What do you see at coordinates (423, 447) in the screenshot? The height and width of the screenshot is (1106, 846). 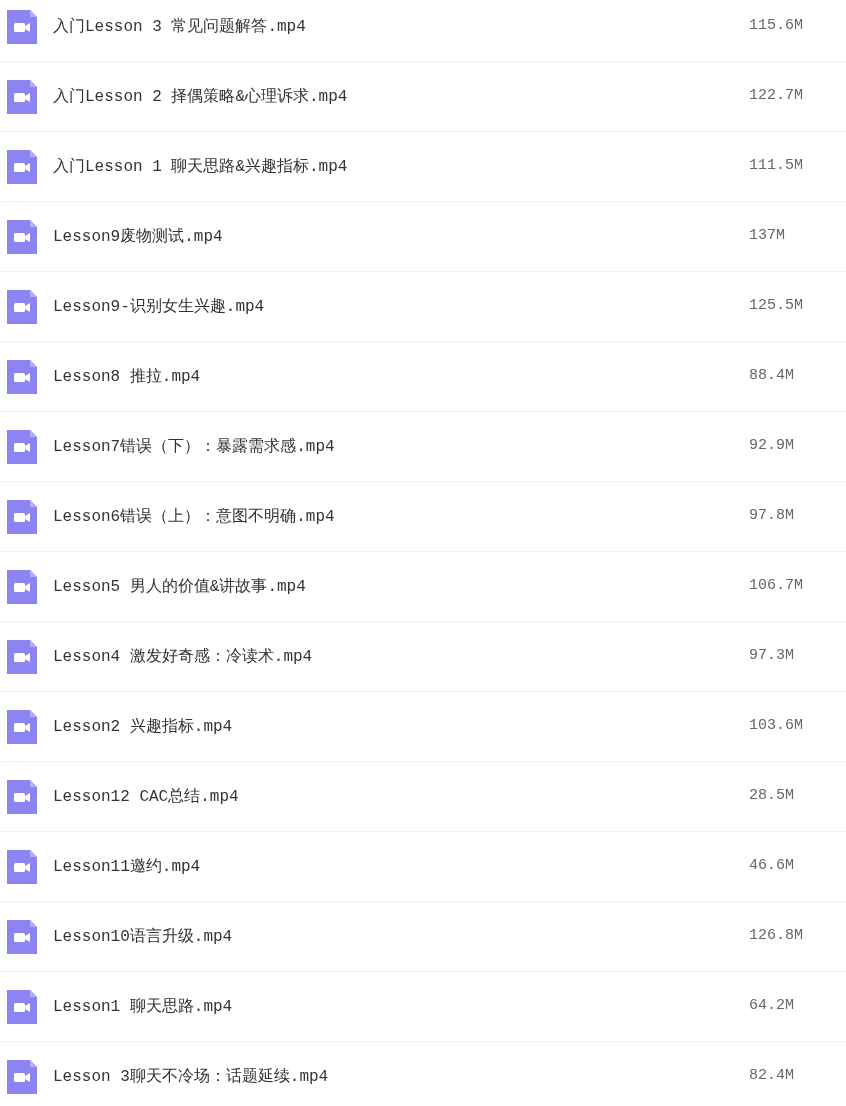 I see `file-row: Lesson7错误（下）：暴露需求感.mp4 92.9M` at bounding box center [423, 447].